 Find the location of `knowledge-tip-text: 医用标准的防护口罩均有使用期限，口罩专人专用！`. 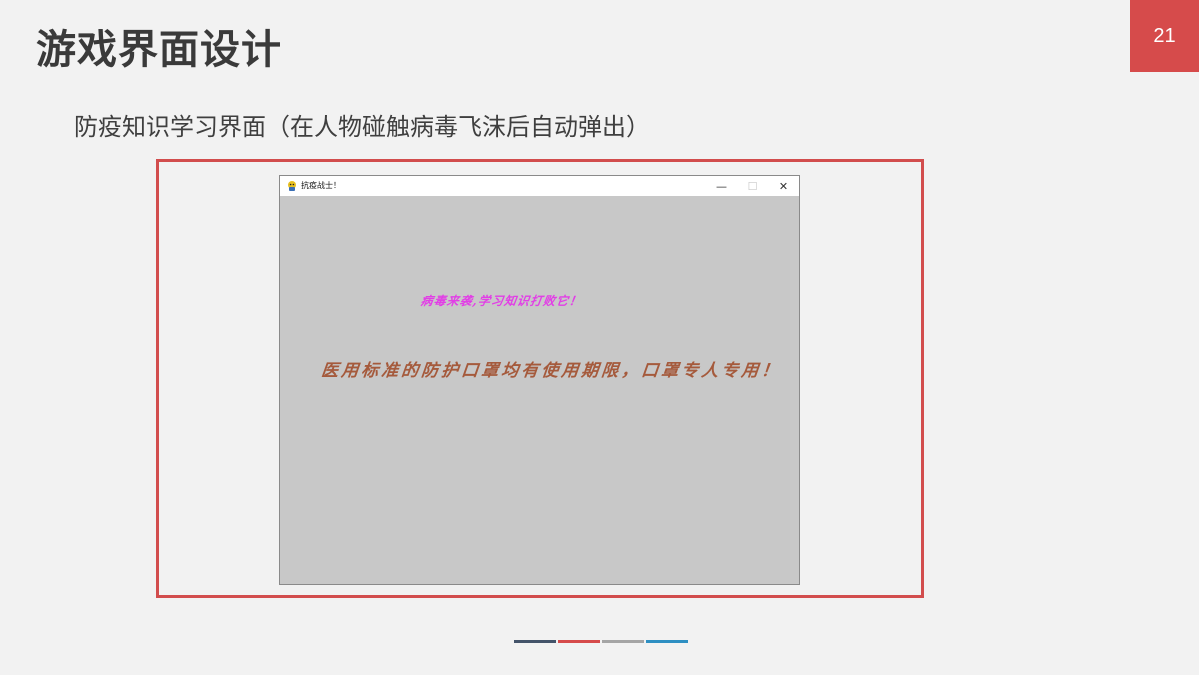

knowledge-tip-text: 医用标准的防护口罩均有使用期限，口罩专人专用！ is located at coordinates (551, 371).